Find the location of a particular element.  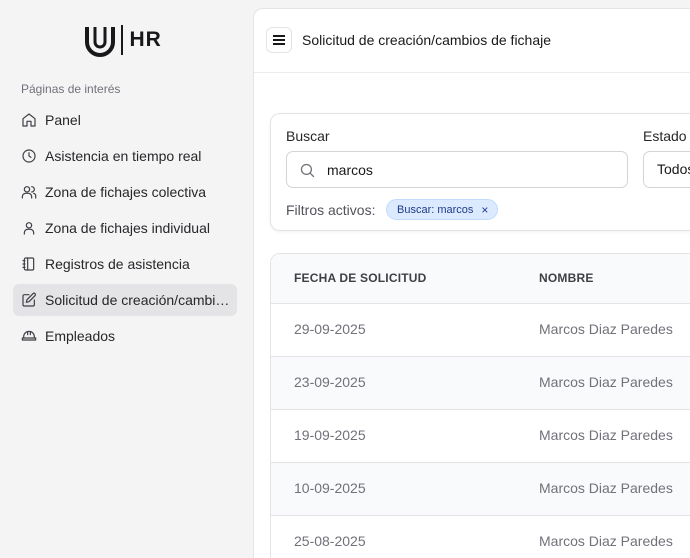

table-row: 23-09-2025 Marcos Diaz Paredes is located at coordinates (480, 383).